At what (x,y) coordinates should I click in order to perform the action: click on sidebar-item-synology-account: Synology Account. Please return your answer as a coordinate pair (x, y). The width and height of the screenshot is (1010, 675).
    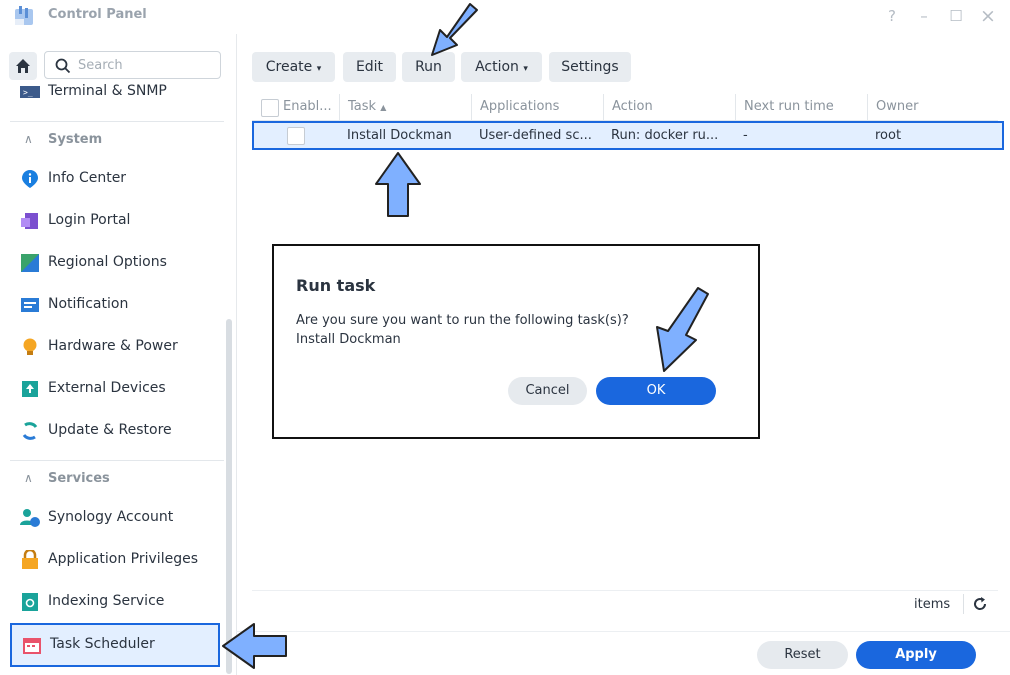
    Looking at the image, I should click on (115, 518).